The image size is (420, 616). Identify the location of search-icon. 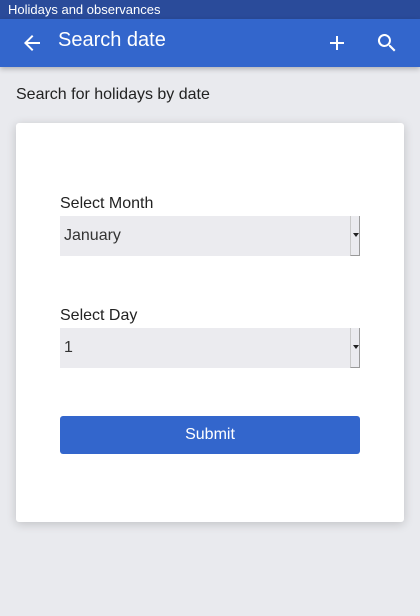
(387, 43).